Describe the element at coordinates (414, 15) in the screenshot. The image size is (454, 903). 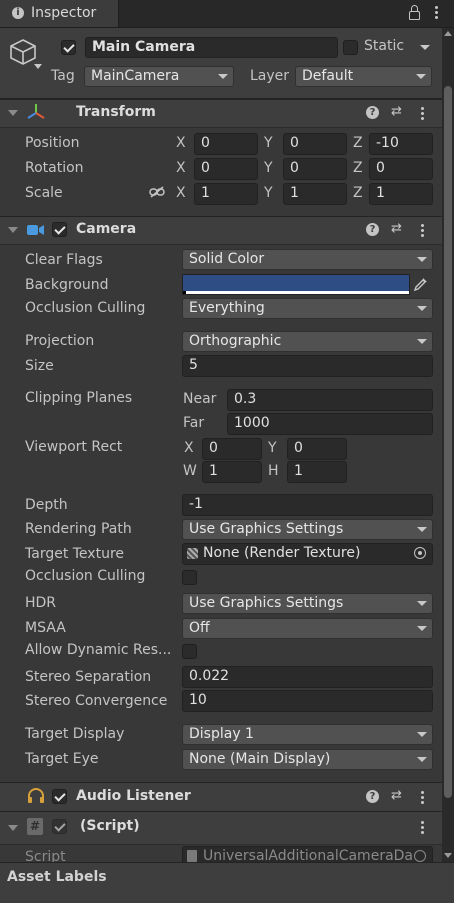
I see `lock-icon` at that location.